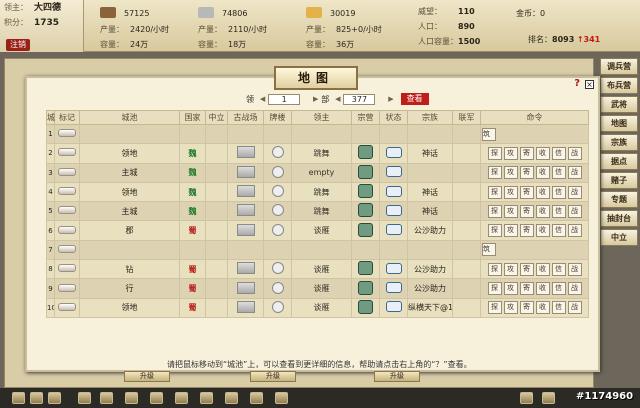 The image size is (640, 408). Describe the element at coordinates (18, 45) in the screenshot. I see `logout-button: 注销` at that location.